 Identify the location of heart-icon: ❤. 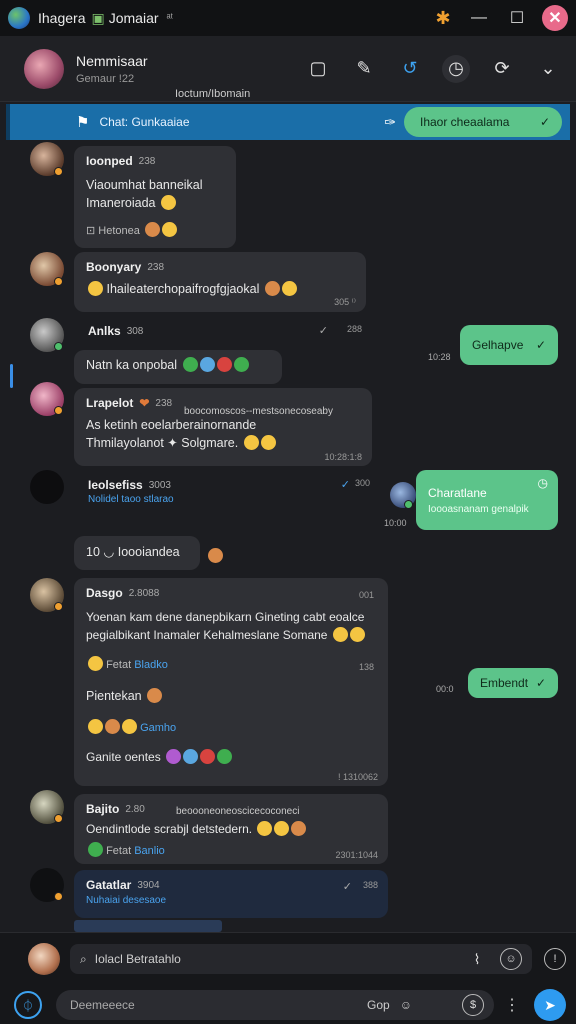
(144, 403).